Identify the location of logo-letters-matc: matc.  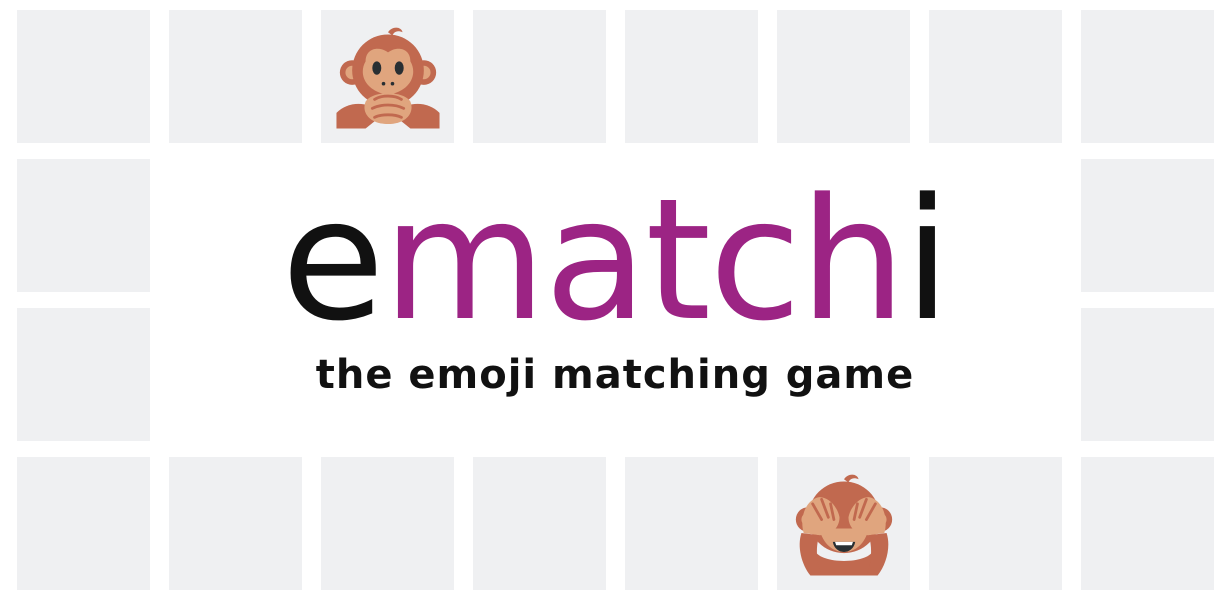
(592, 260).